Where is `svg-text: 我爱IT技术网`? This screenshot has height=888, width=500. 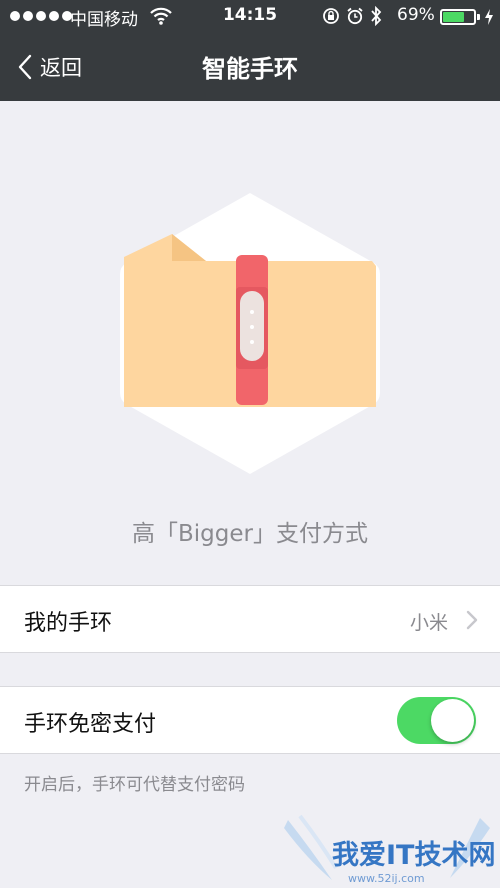 svg-text: 我爱IT技术网 is located at coordinates (413, 855).